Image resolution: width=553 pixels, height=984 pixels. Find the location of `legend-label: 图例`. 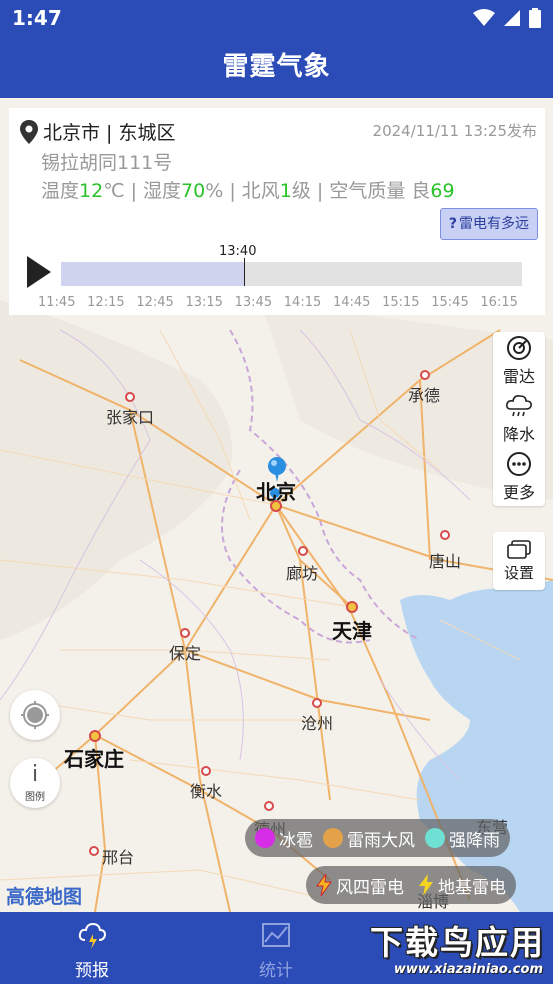

legend-label: 图例 is located at coordinates (35, 797).